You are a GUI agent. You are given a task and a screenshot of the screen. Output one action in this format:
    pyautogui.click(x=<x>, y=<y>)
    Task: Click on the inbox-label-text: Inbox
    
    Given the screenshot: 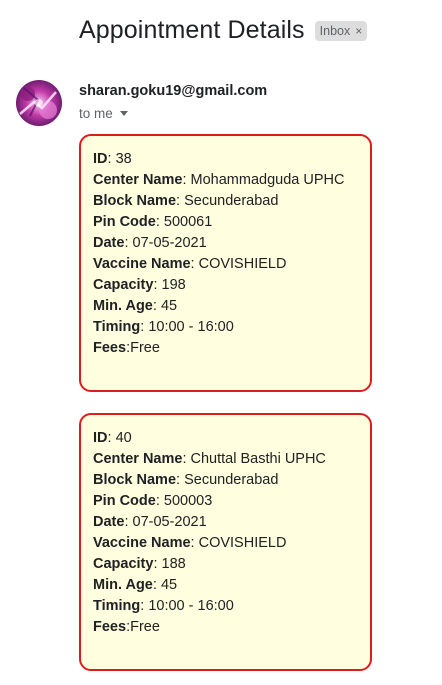 What is the action you would take?
    pyautogui.click(x=335, y=30)
    